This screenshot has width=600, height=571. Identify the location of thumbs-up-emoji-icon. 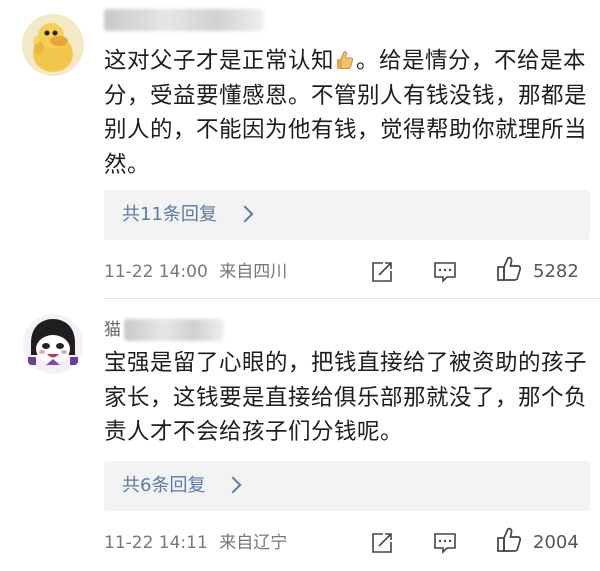
(345, 60).